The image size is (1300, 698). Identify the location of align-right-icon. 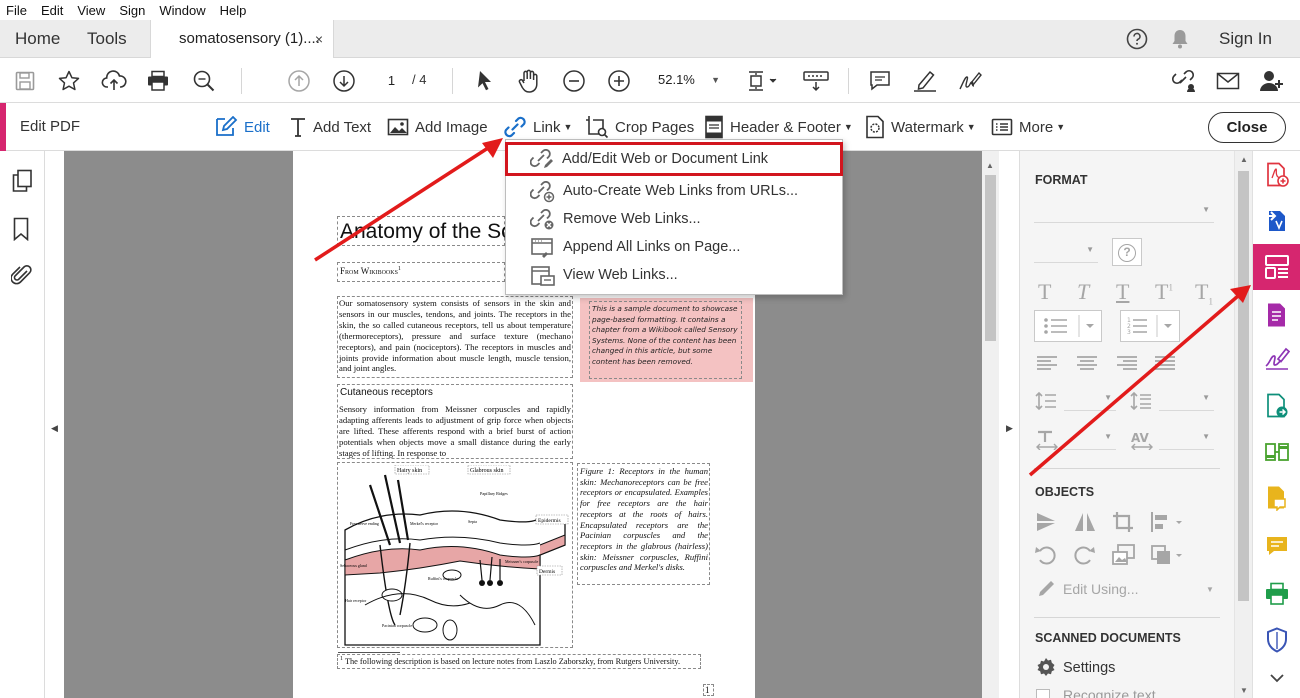
(1127, 363).